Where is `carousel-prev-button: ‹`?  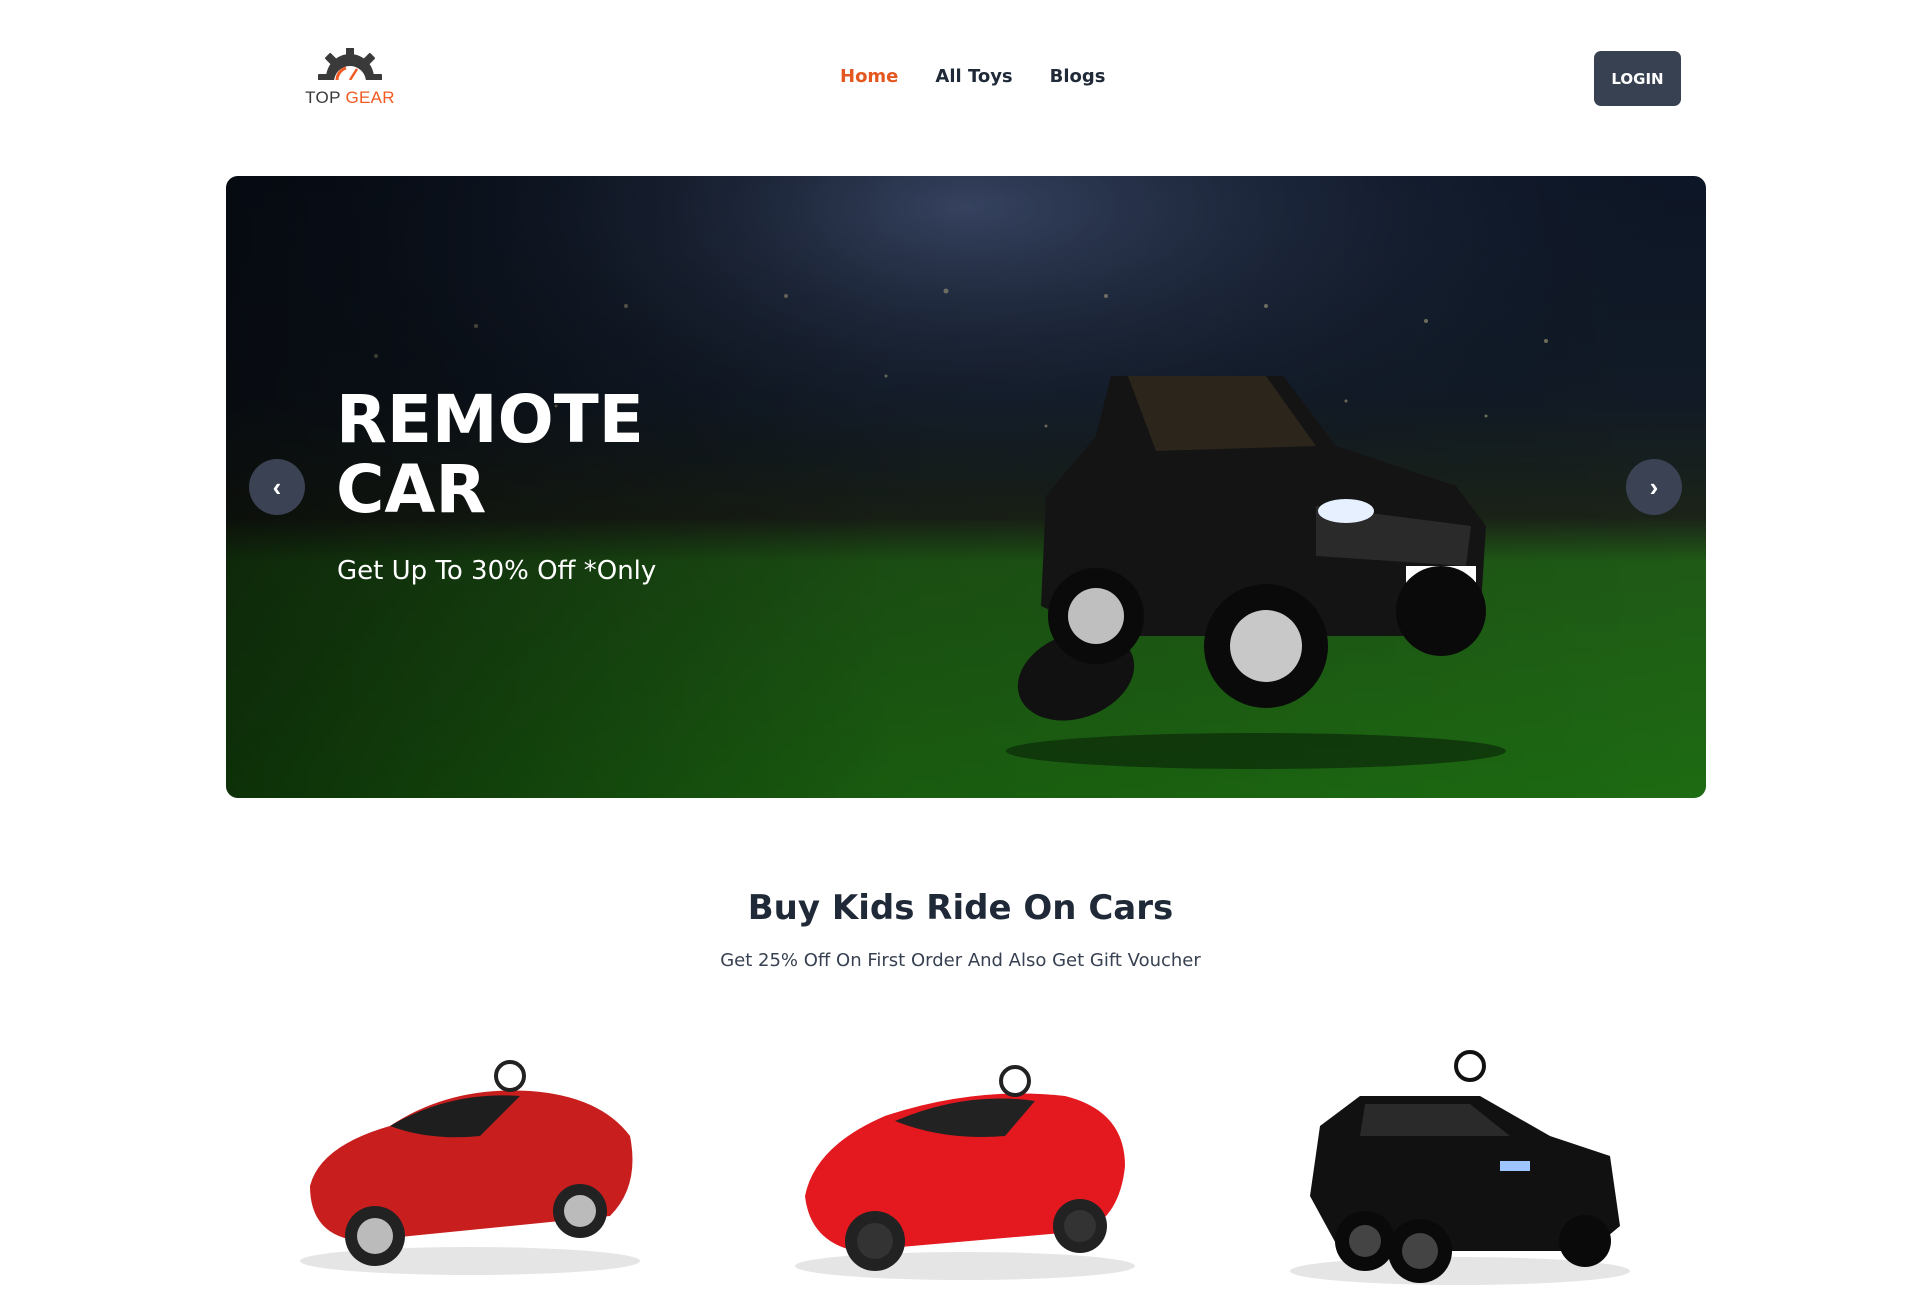
carousel-prev-button: ‹ is located at coordinates (277, 487).